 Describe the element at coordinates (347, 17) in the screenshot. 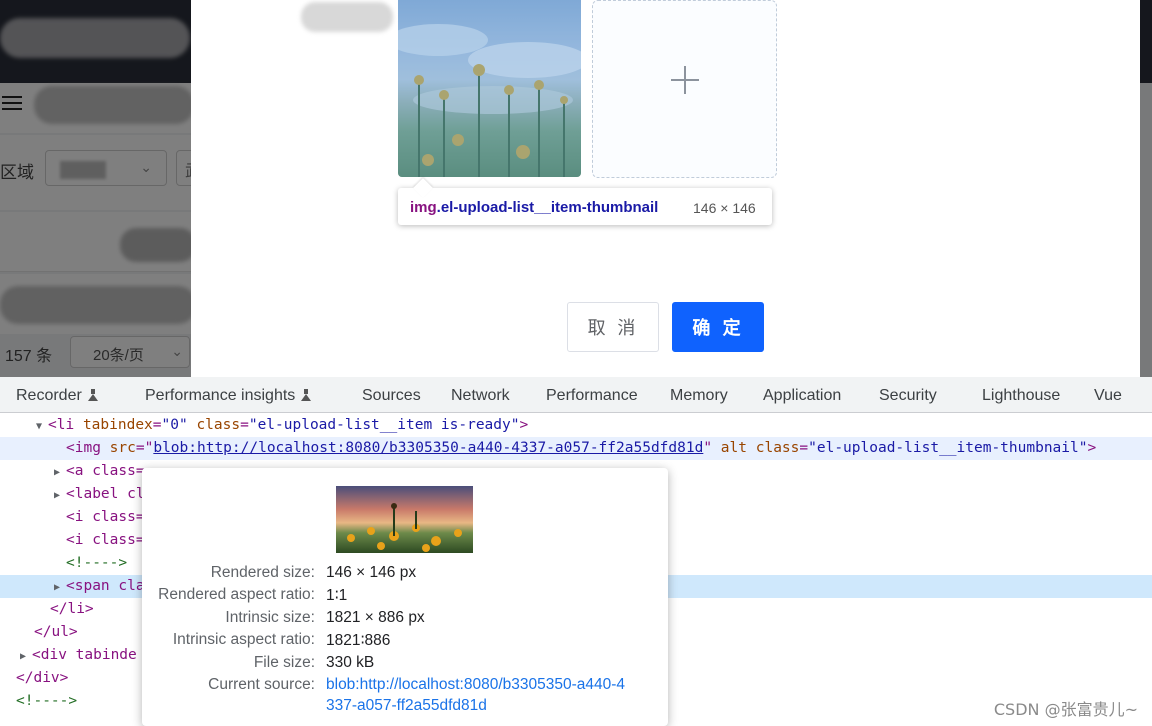

I see `blurred-form-label` at that location.